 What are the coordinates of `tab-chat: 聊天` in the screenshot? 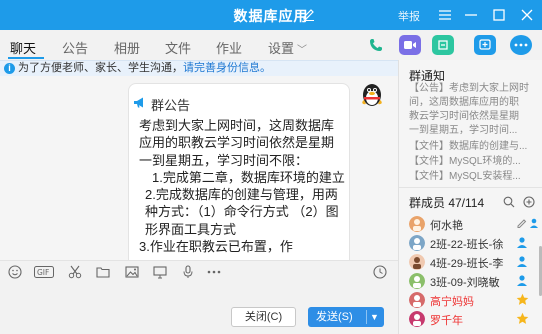 It's located at (23, 47).